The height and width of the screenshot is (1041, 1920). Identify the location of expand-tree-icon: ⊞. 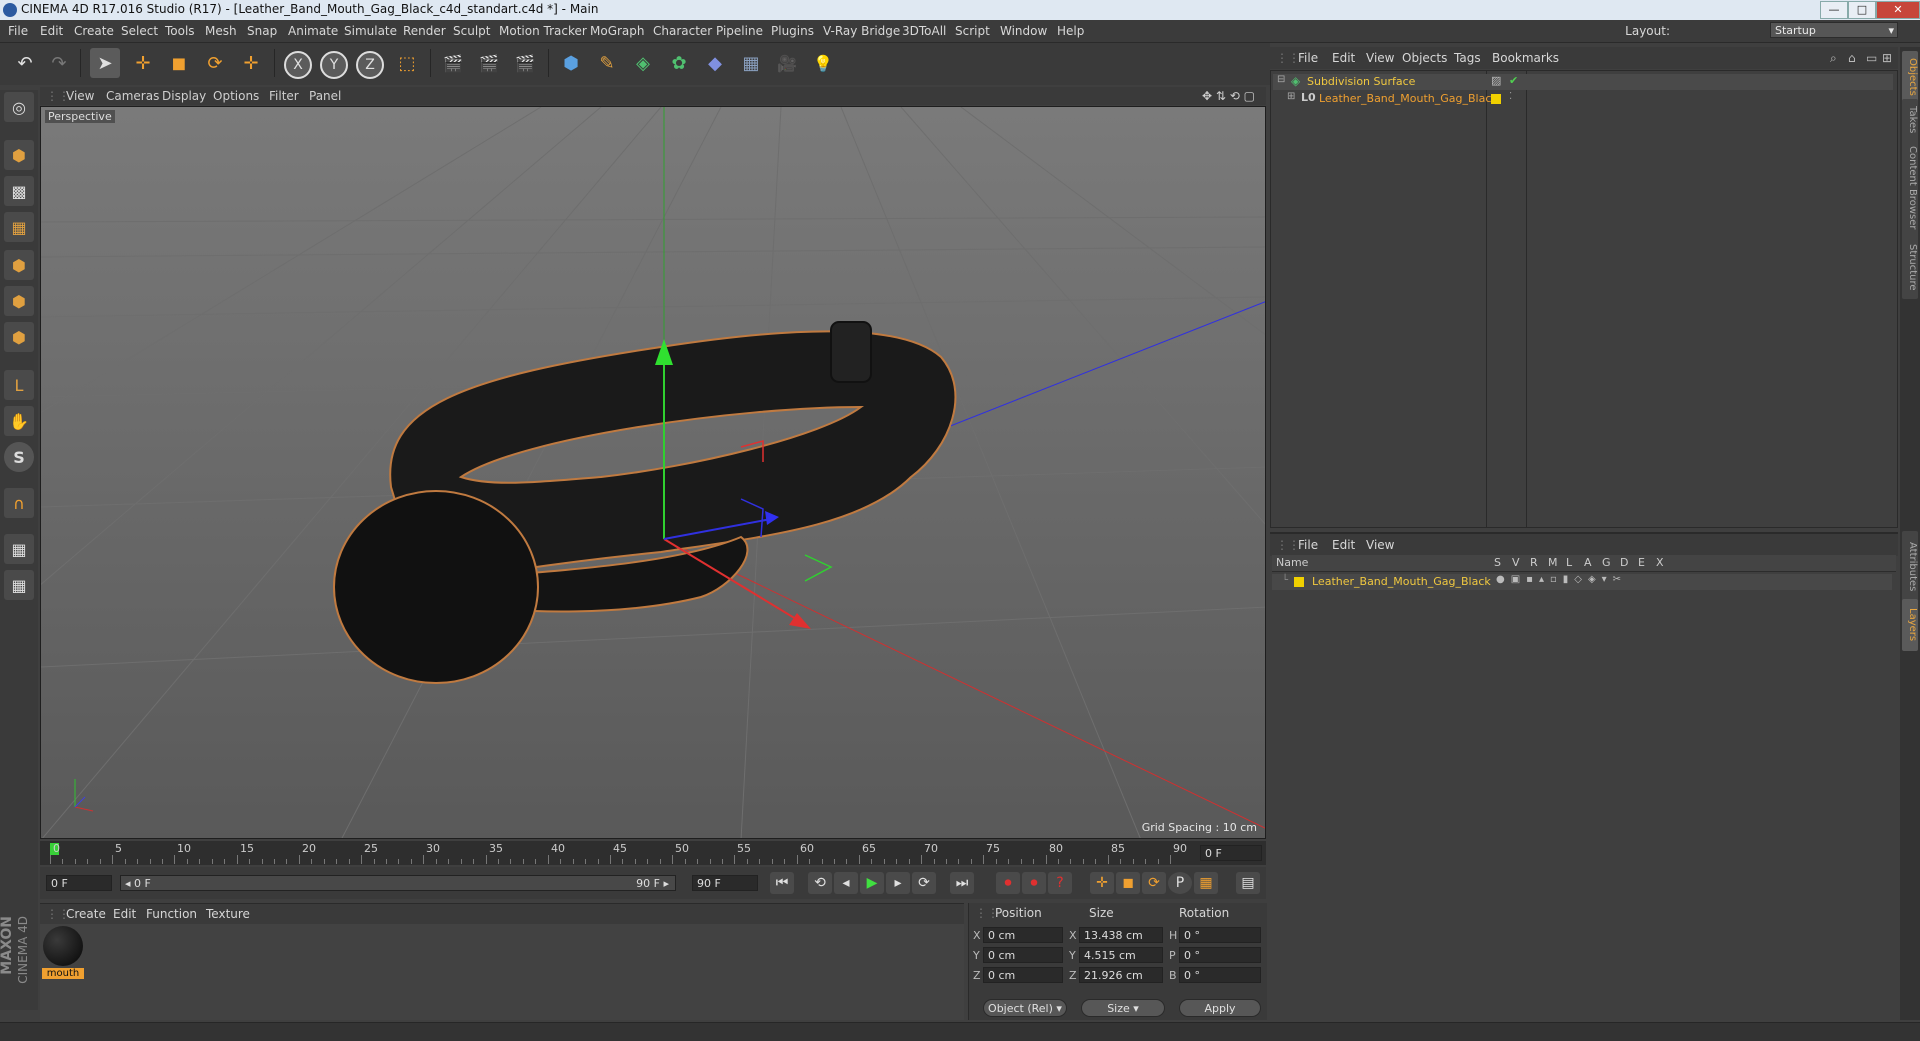
(1291, 96).